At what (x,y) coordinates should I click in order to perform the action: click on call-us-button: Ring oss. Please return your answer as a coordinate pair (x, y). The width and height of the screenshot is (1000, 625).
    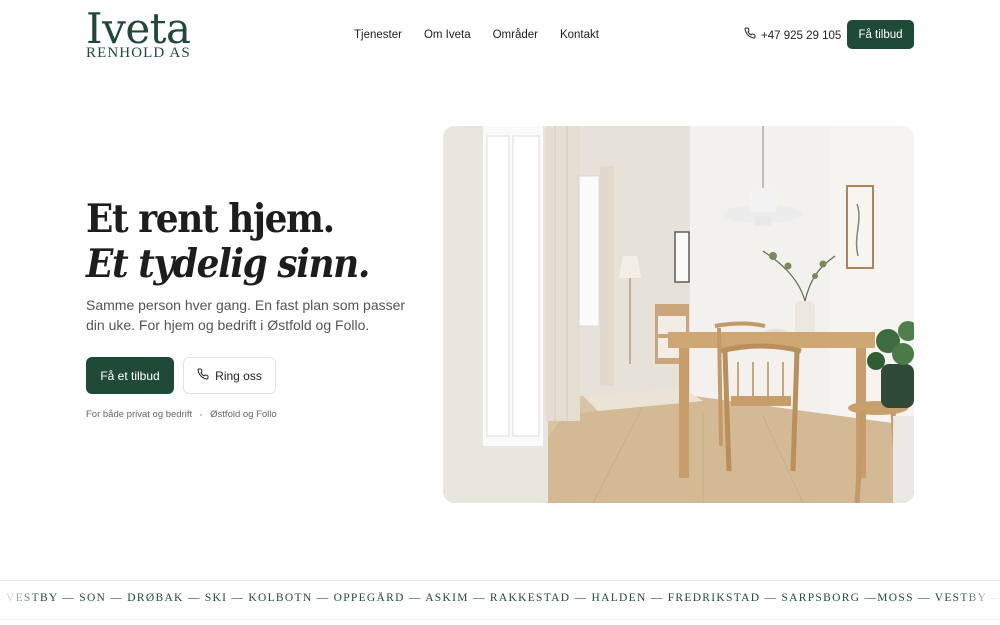
    Looking at the image, I should click on (229, 375).